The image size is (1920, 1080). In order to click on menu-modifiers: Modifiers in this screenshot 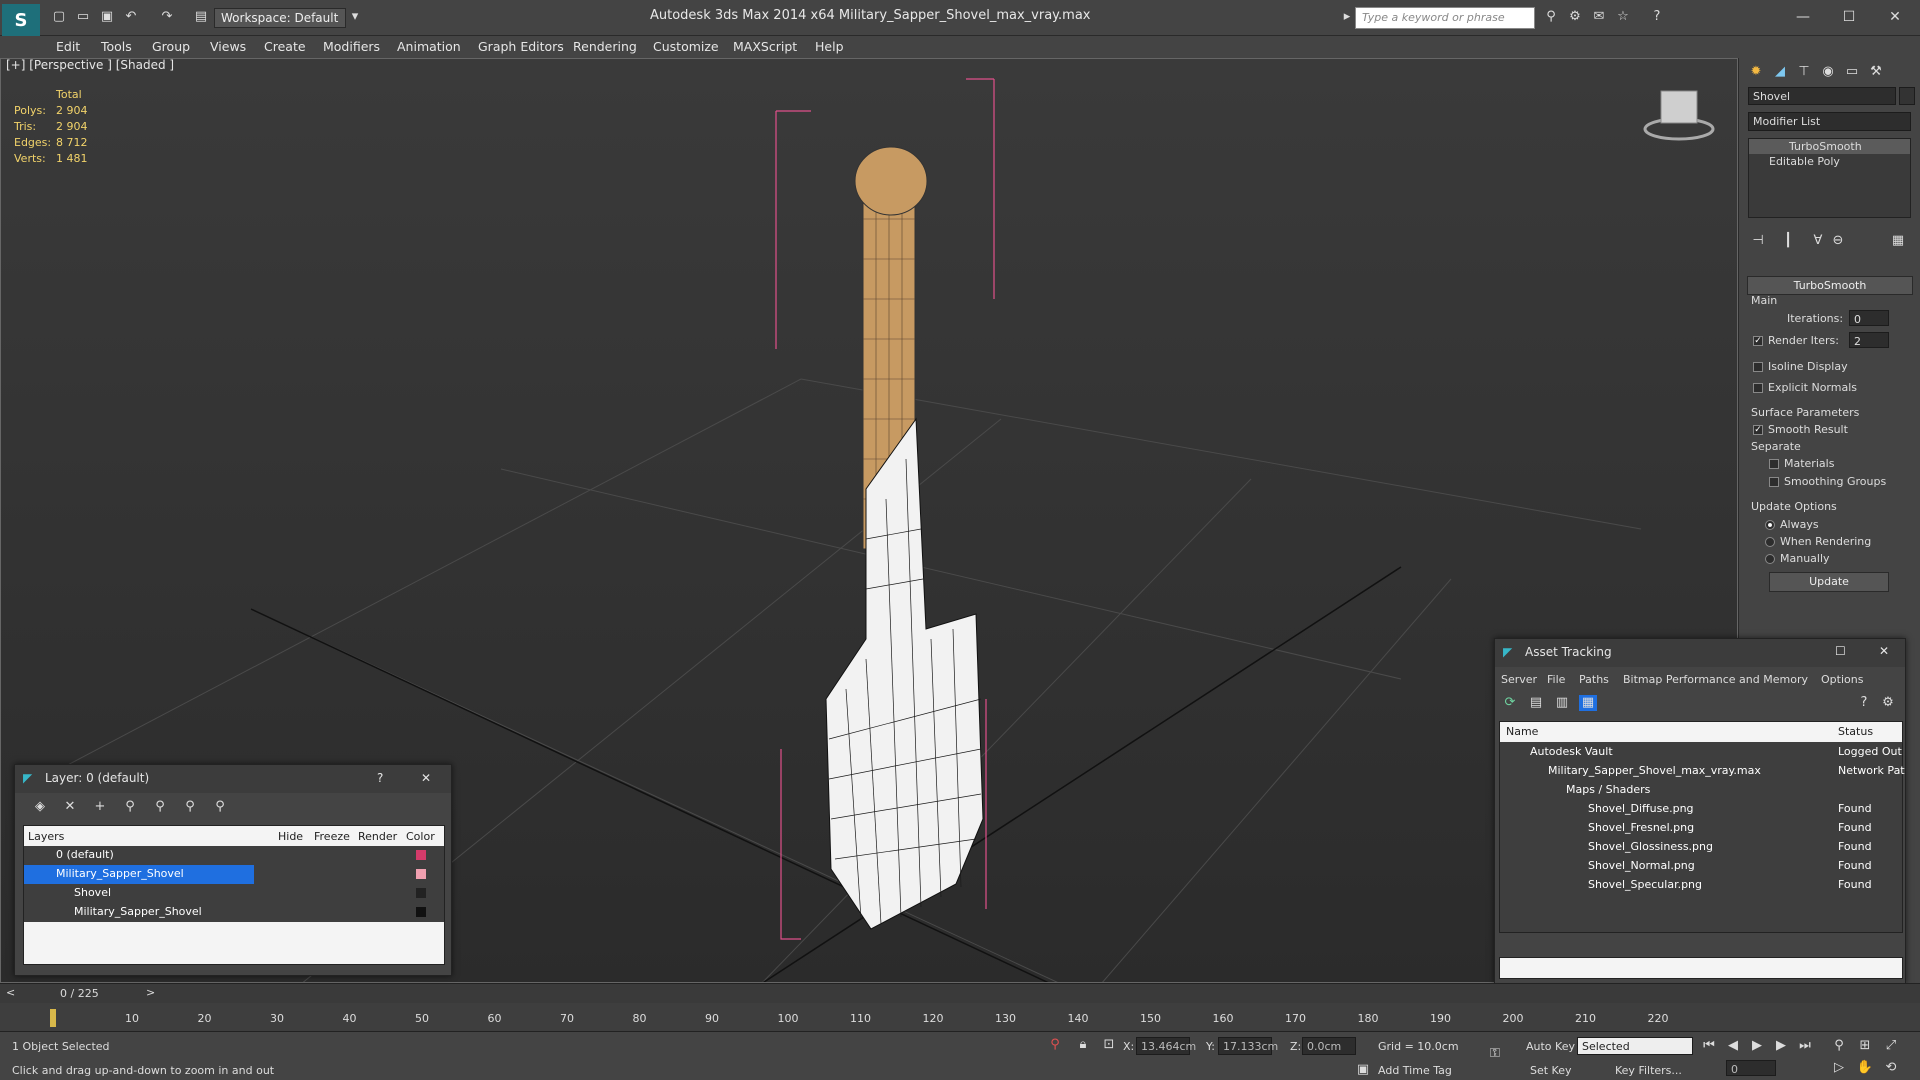, I will do `click(351, 46)`.